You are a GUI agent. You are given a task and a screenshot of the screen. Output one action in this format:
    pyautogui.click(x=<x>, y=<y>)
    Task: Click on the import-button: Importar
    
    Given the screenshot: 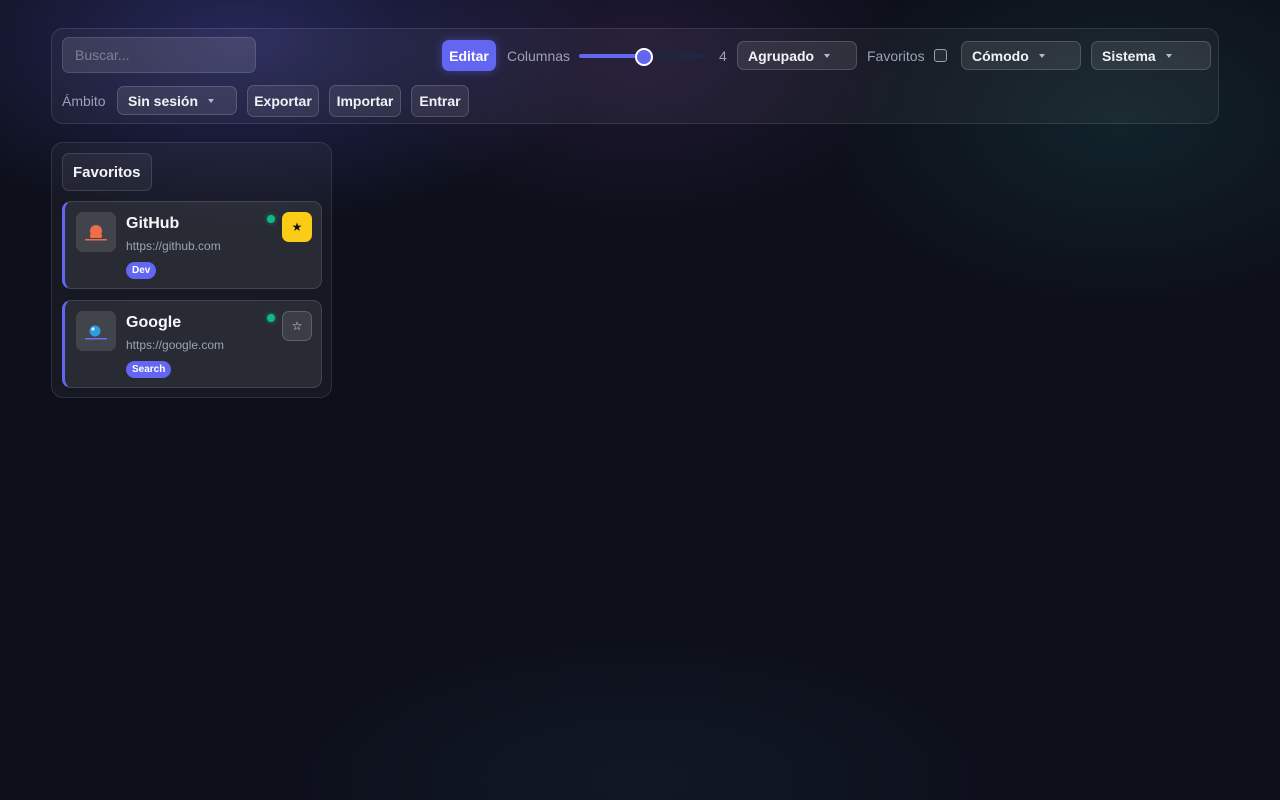 What is the action you would take?
    pyautogui.click(x=365, y=101)
    